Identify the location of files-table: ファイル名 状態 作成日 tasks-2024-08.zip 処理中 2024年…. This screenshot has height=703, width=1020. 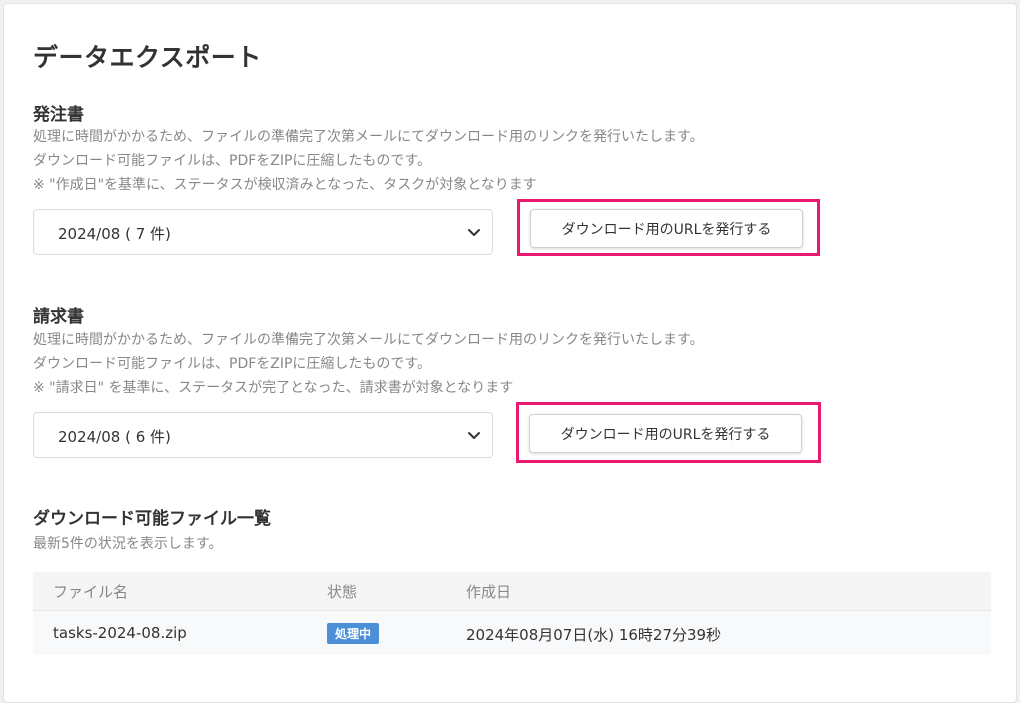
(512, 613).